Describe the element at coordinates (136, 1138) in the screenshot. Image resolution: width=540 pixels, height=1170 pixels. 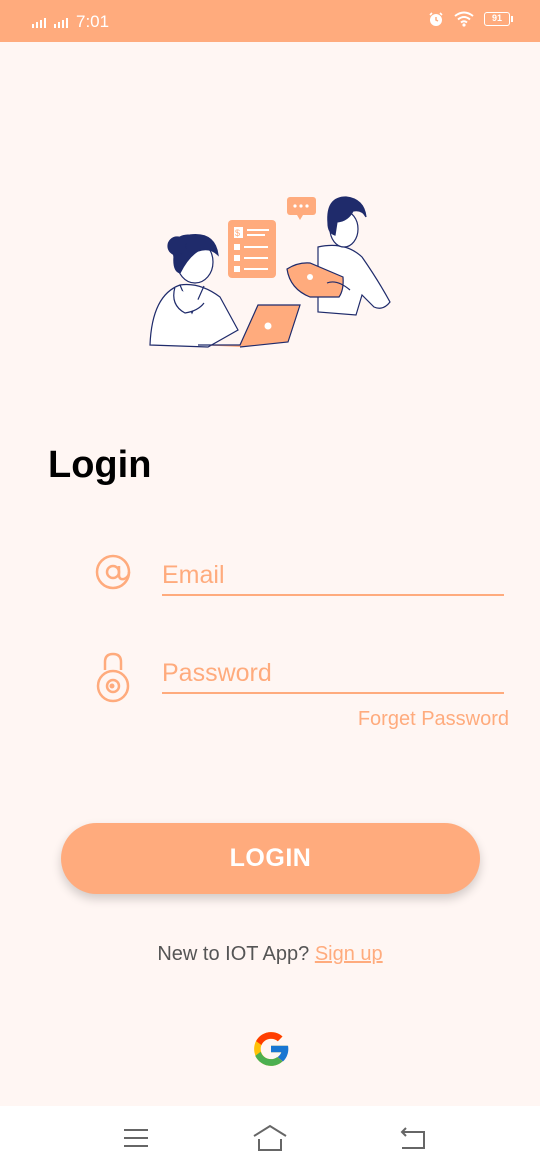
I see `menu-icon` at that location.